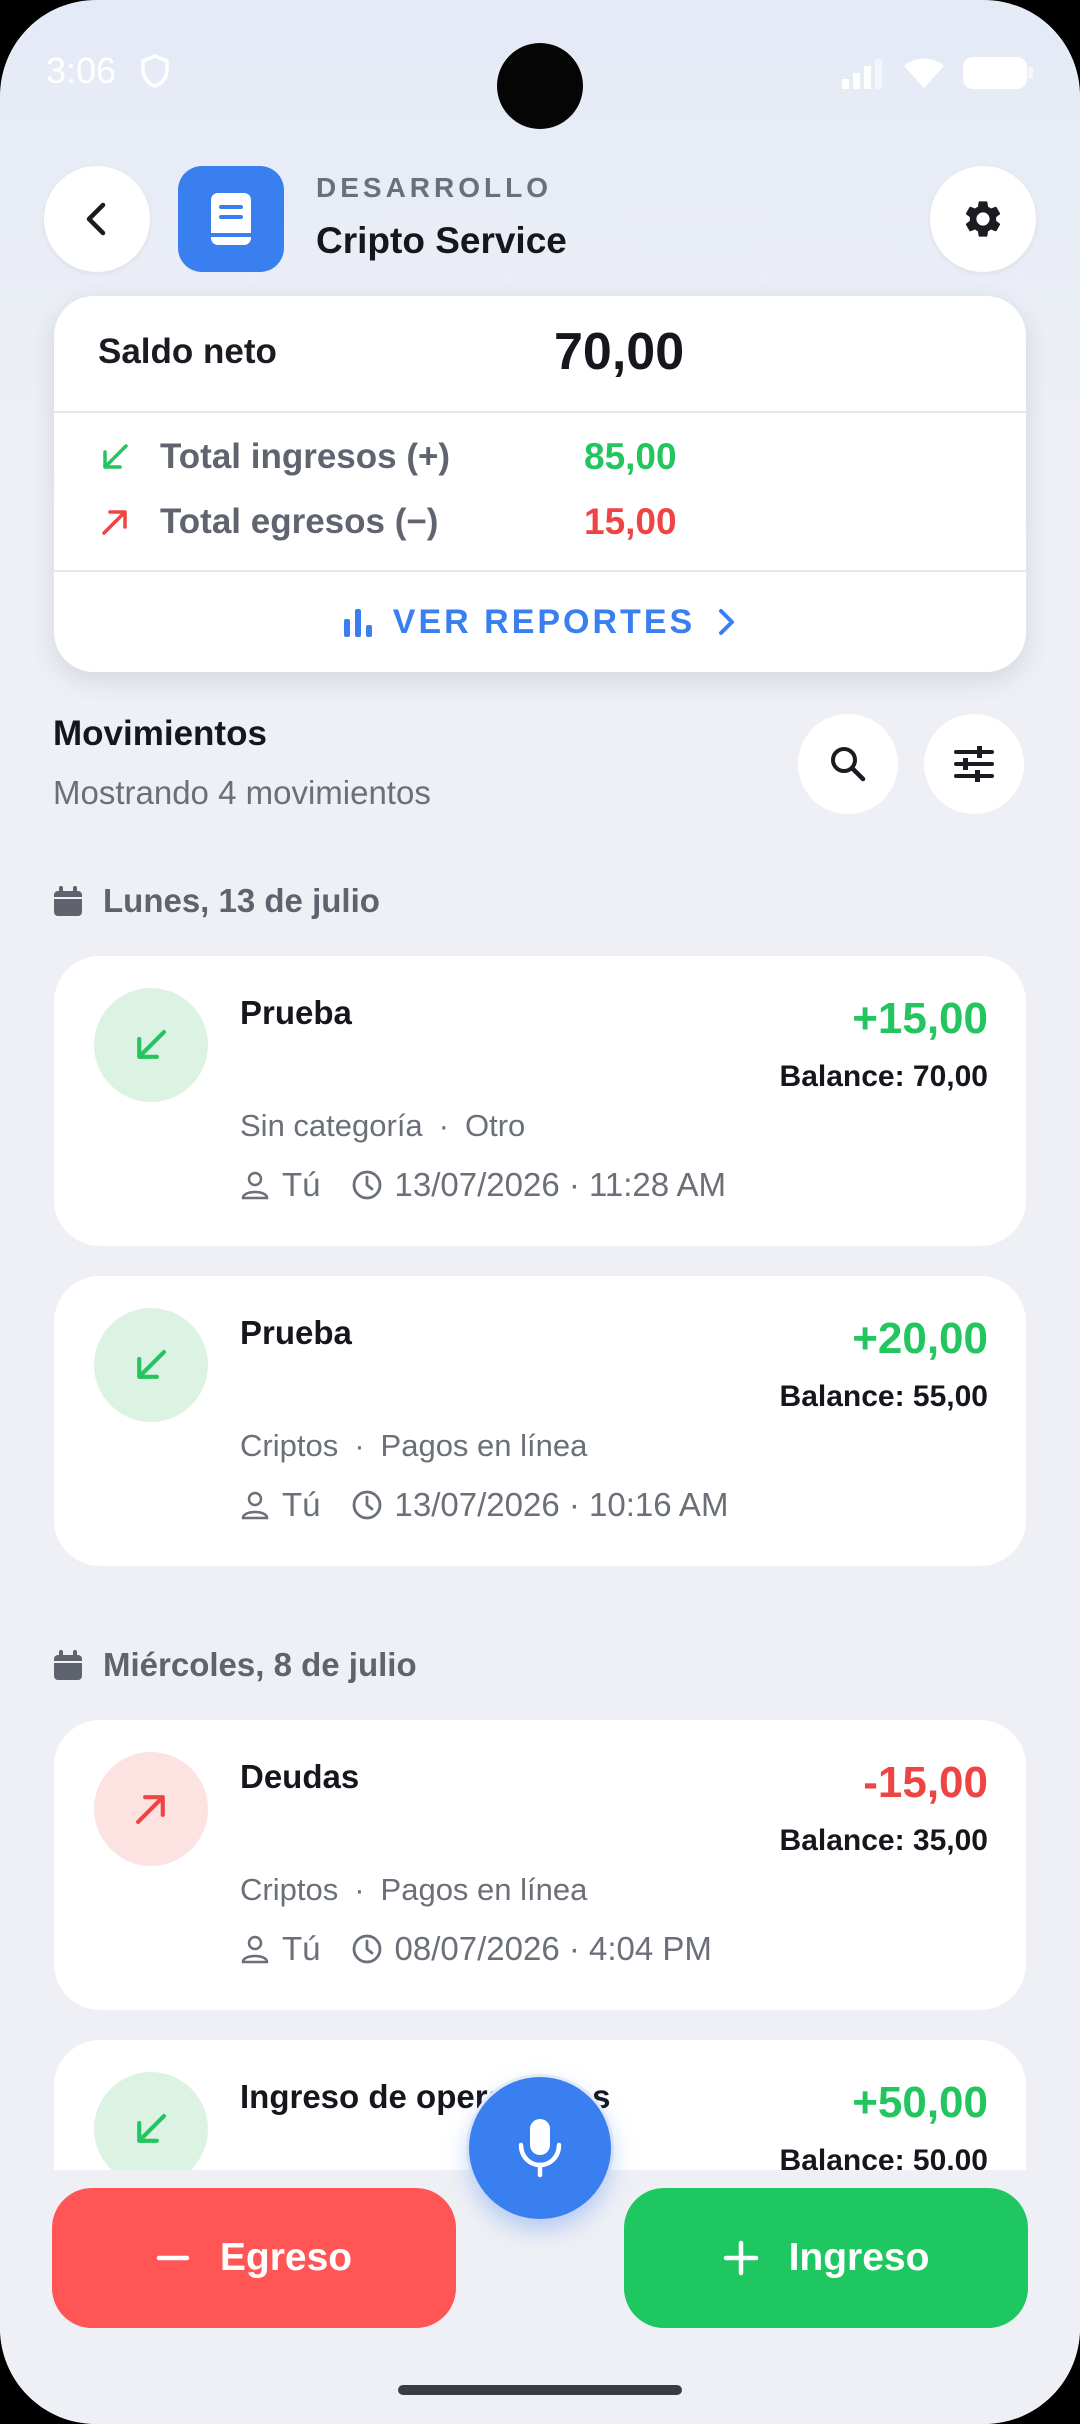 This screenshot has height=2424, width=1080. What do you see at coordinates (883, 1396) in the screenshot?
I see `transaction-balance: Balance: 55,00` at bounding box center [883, 1396].